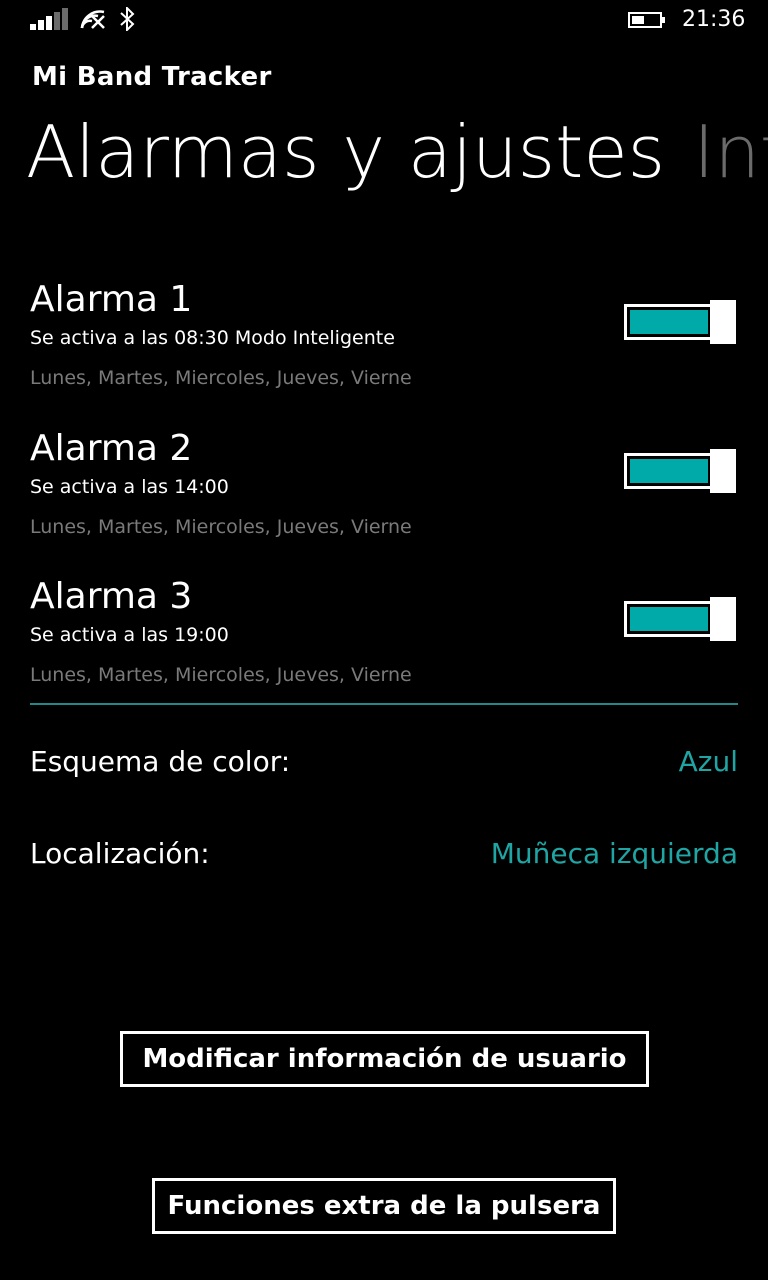 The width and height of the screenshot is (768, 1280). What do you see at coordinates (49, 19) in the screenshot?
I see `signal-icon` at bounding box center [49, 19].